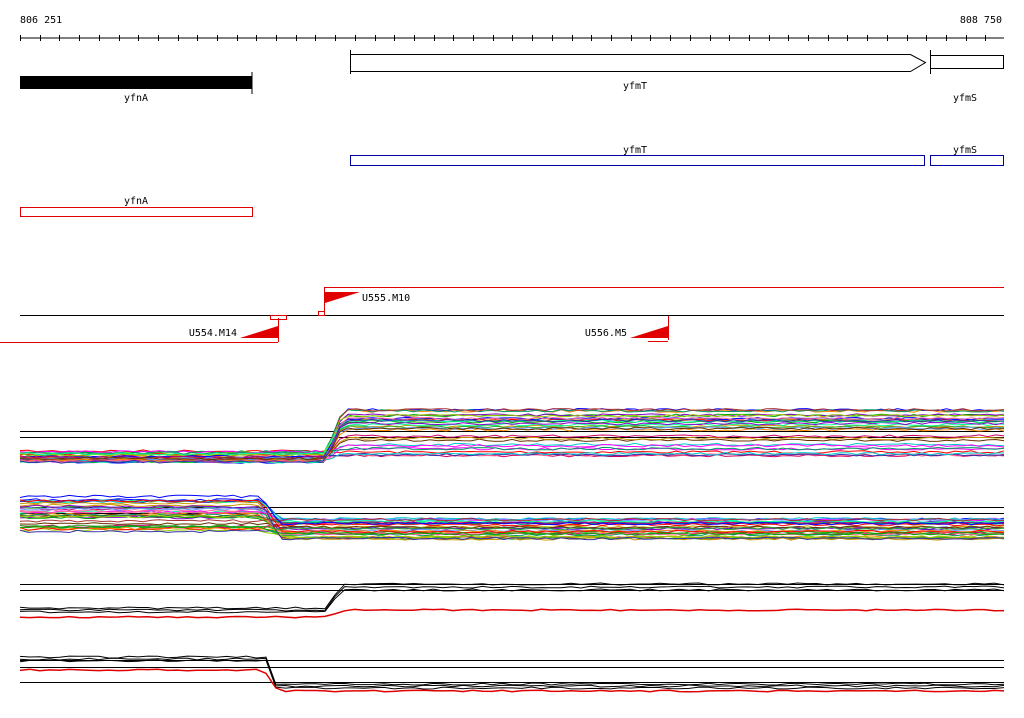 The width and height of the screenshot is (1024, 718). I want to click on gene-yfmS-block, so click(967, 62).